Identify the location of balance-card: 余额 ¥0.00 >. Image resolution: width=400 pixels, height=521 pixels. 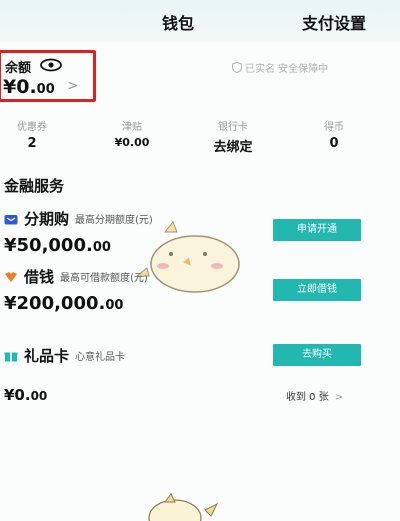
(48, 76).